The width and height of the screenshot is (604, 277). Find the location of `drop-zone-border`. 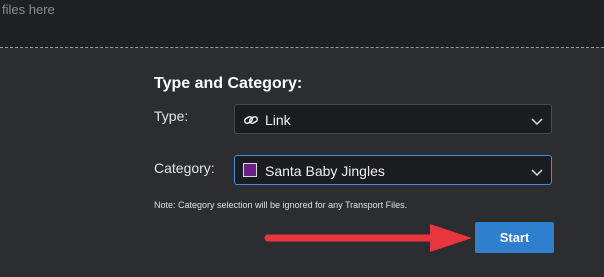

drop-zone-border is located at coordinates (302, 47).